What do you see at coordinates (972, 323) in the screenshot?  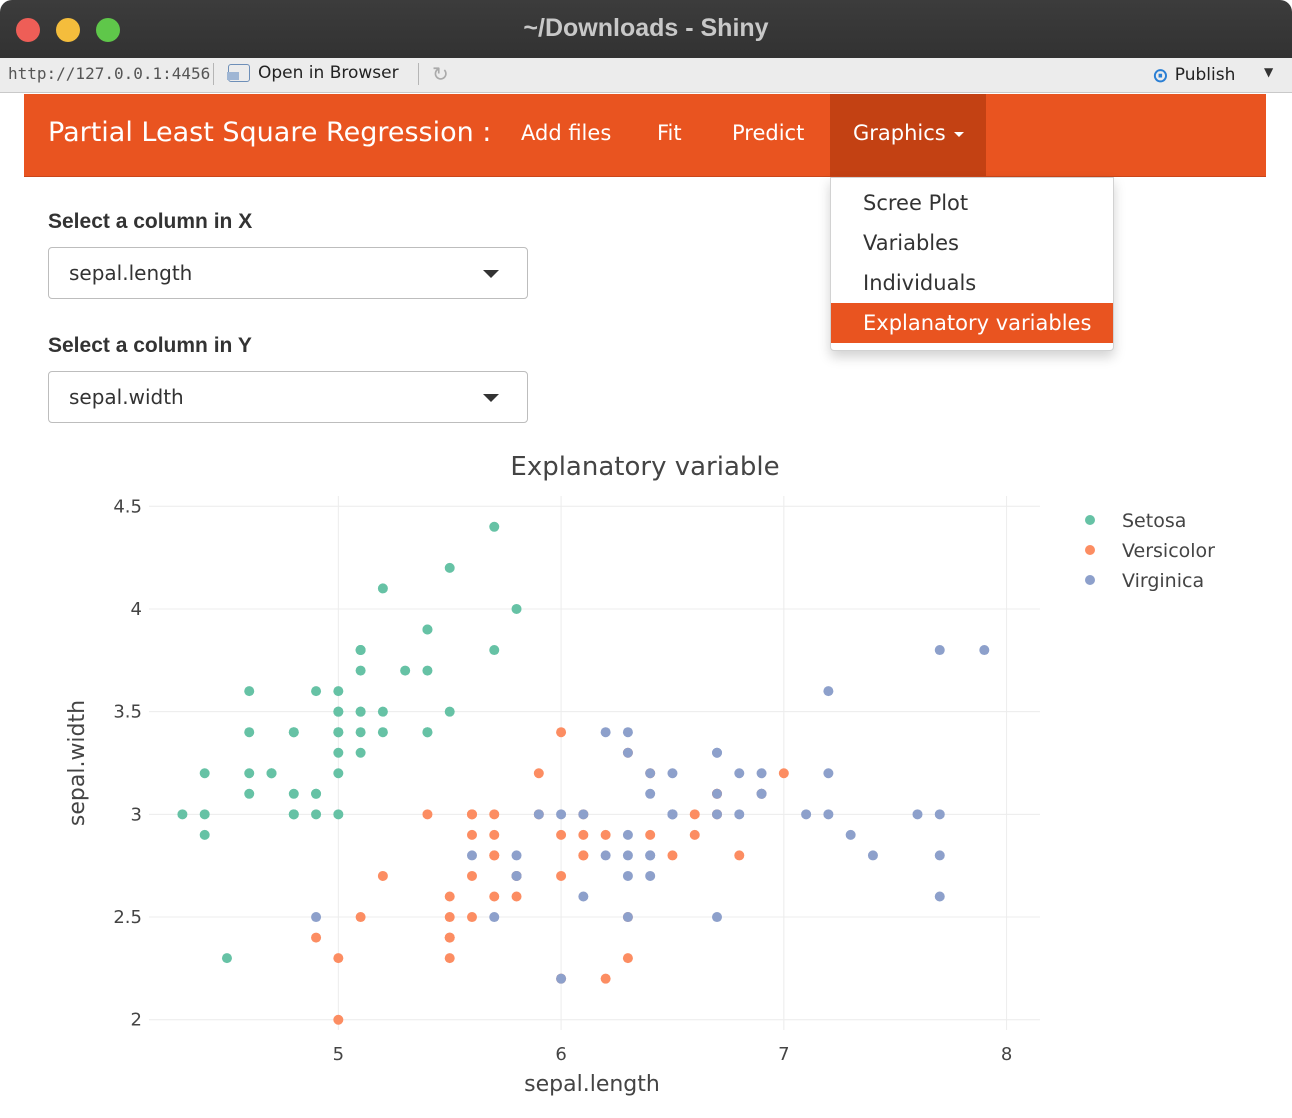 I see `menu-item-explanatory-variables: Explanatory variables` at bounding box center [972, 323].